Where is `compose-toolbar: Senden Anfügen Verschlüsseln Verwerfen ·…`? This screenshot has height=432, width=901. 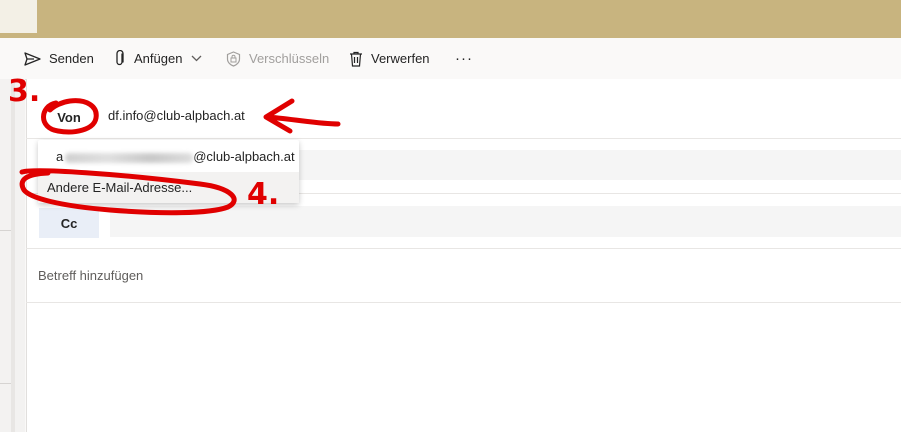
compose-toolbar: Senden Anfügen Verschlüsseln Verwerfen ·… is located at coordinates (450, 59).